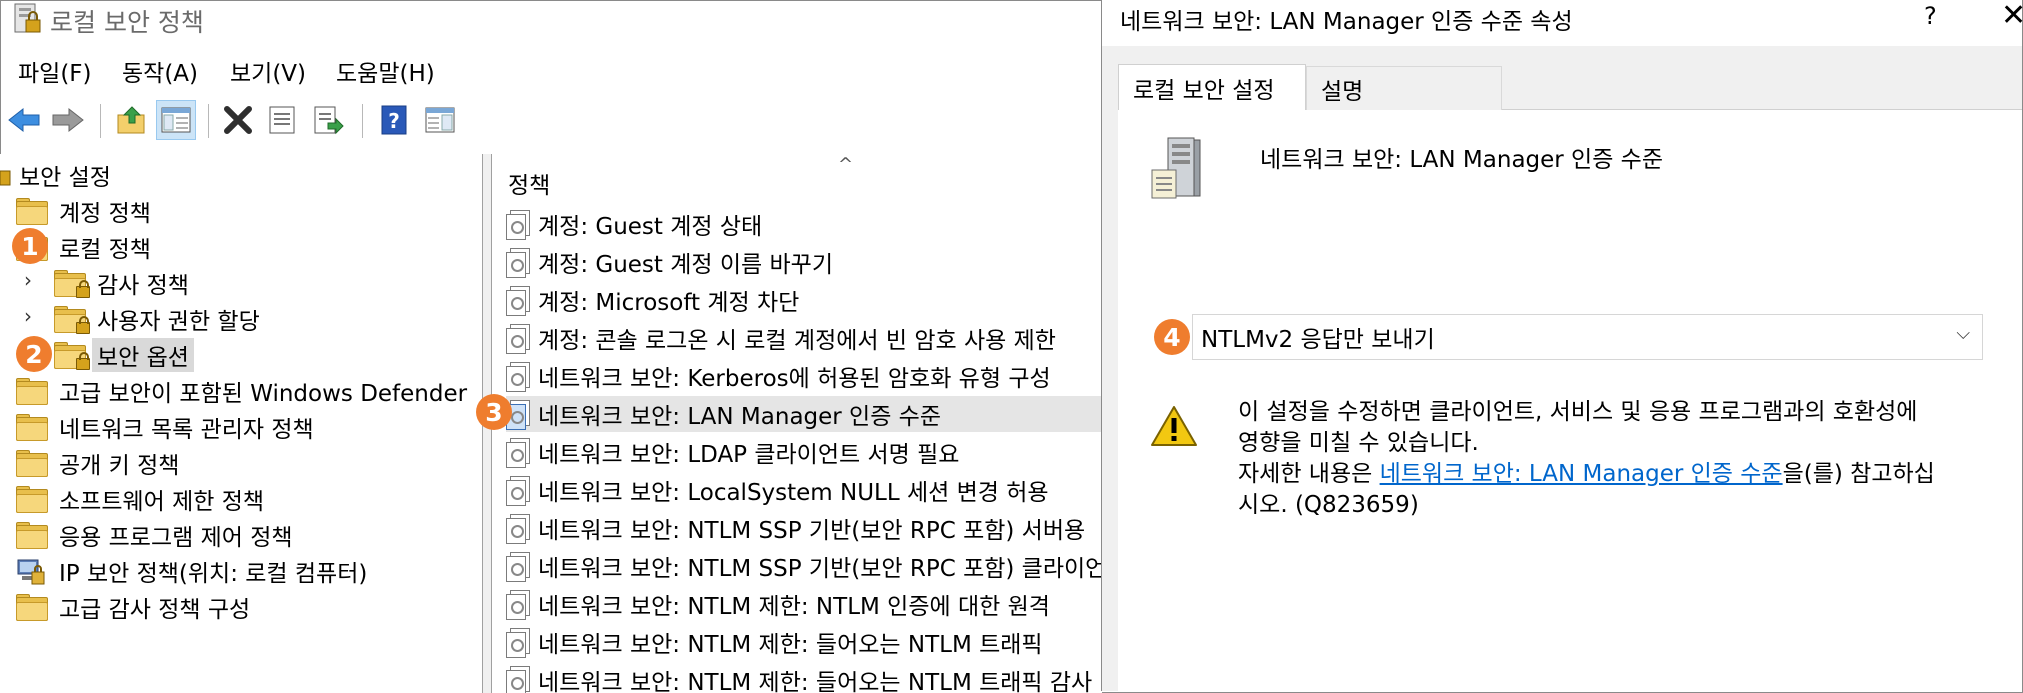 This screenshot has width=2023, height=693. Describe the element at coordinates (132, 120) in the screenshot. I see `up-folder-icon` at that location.